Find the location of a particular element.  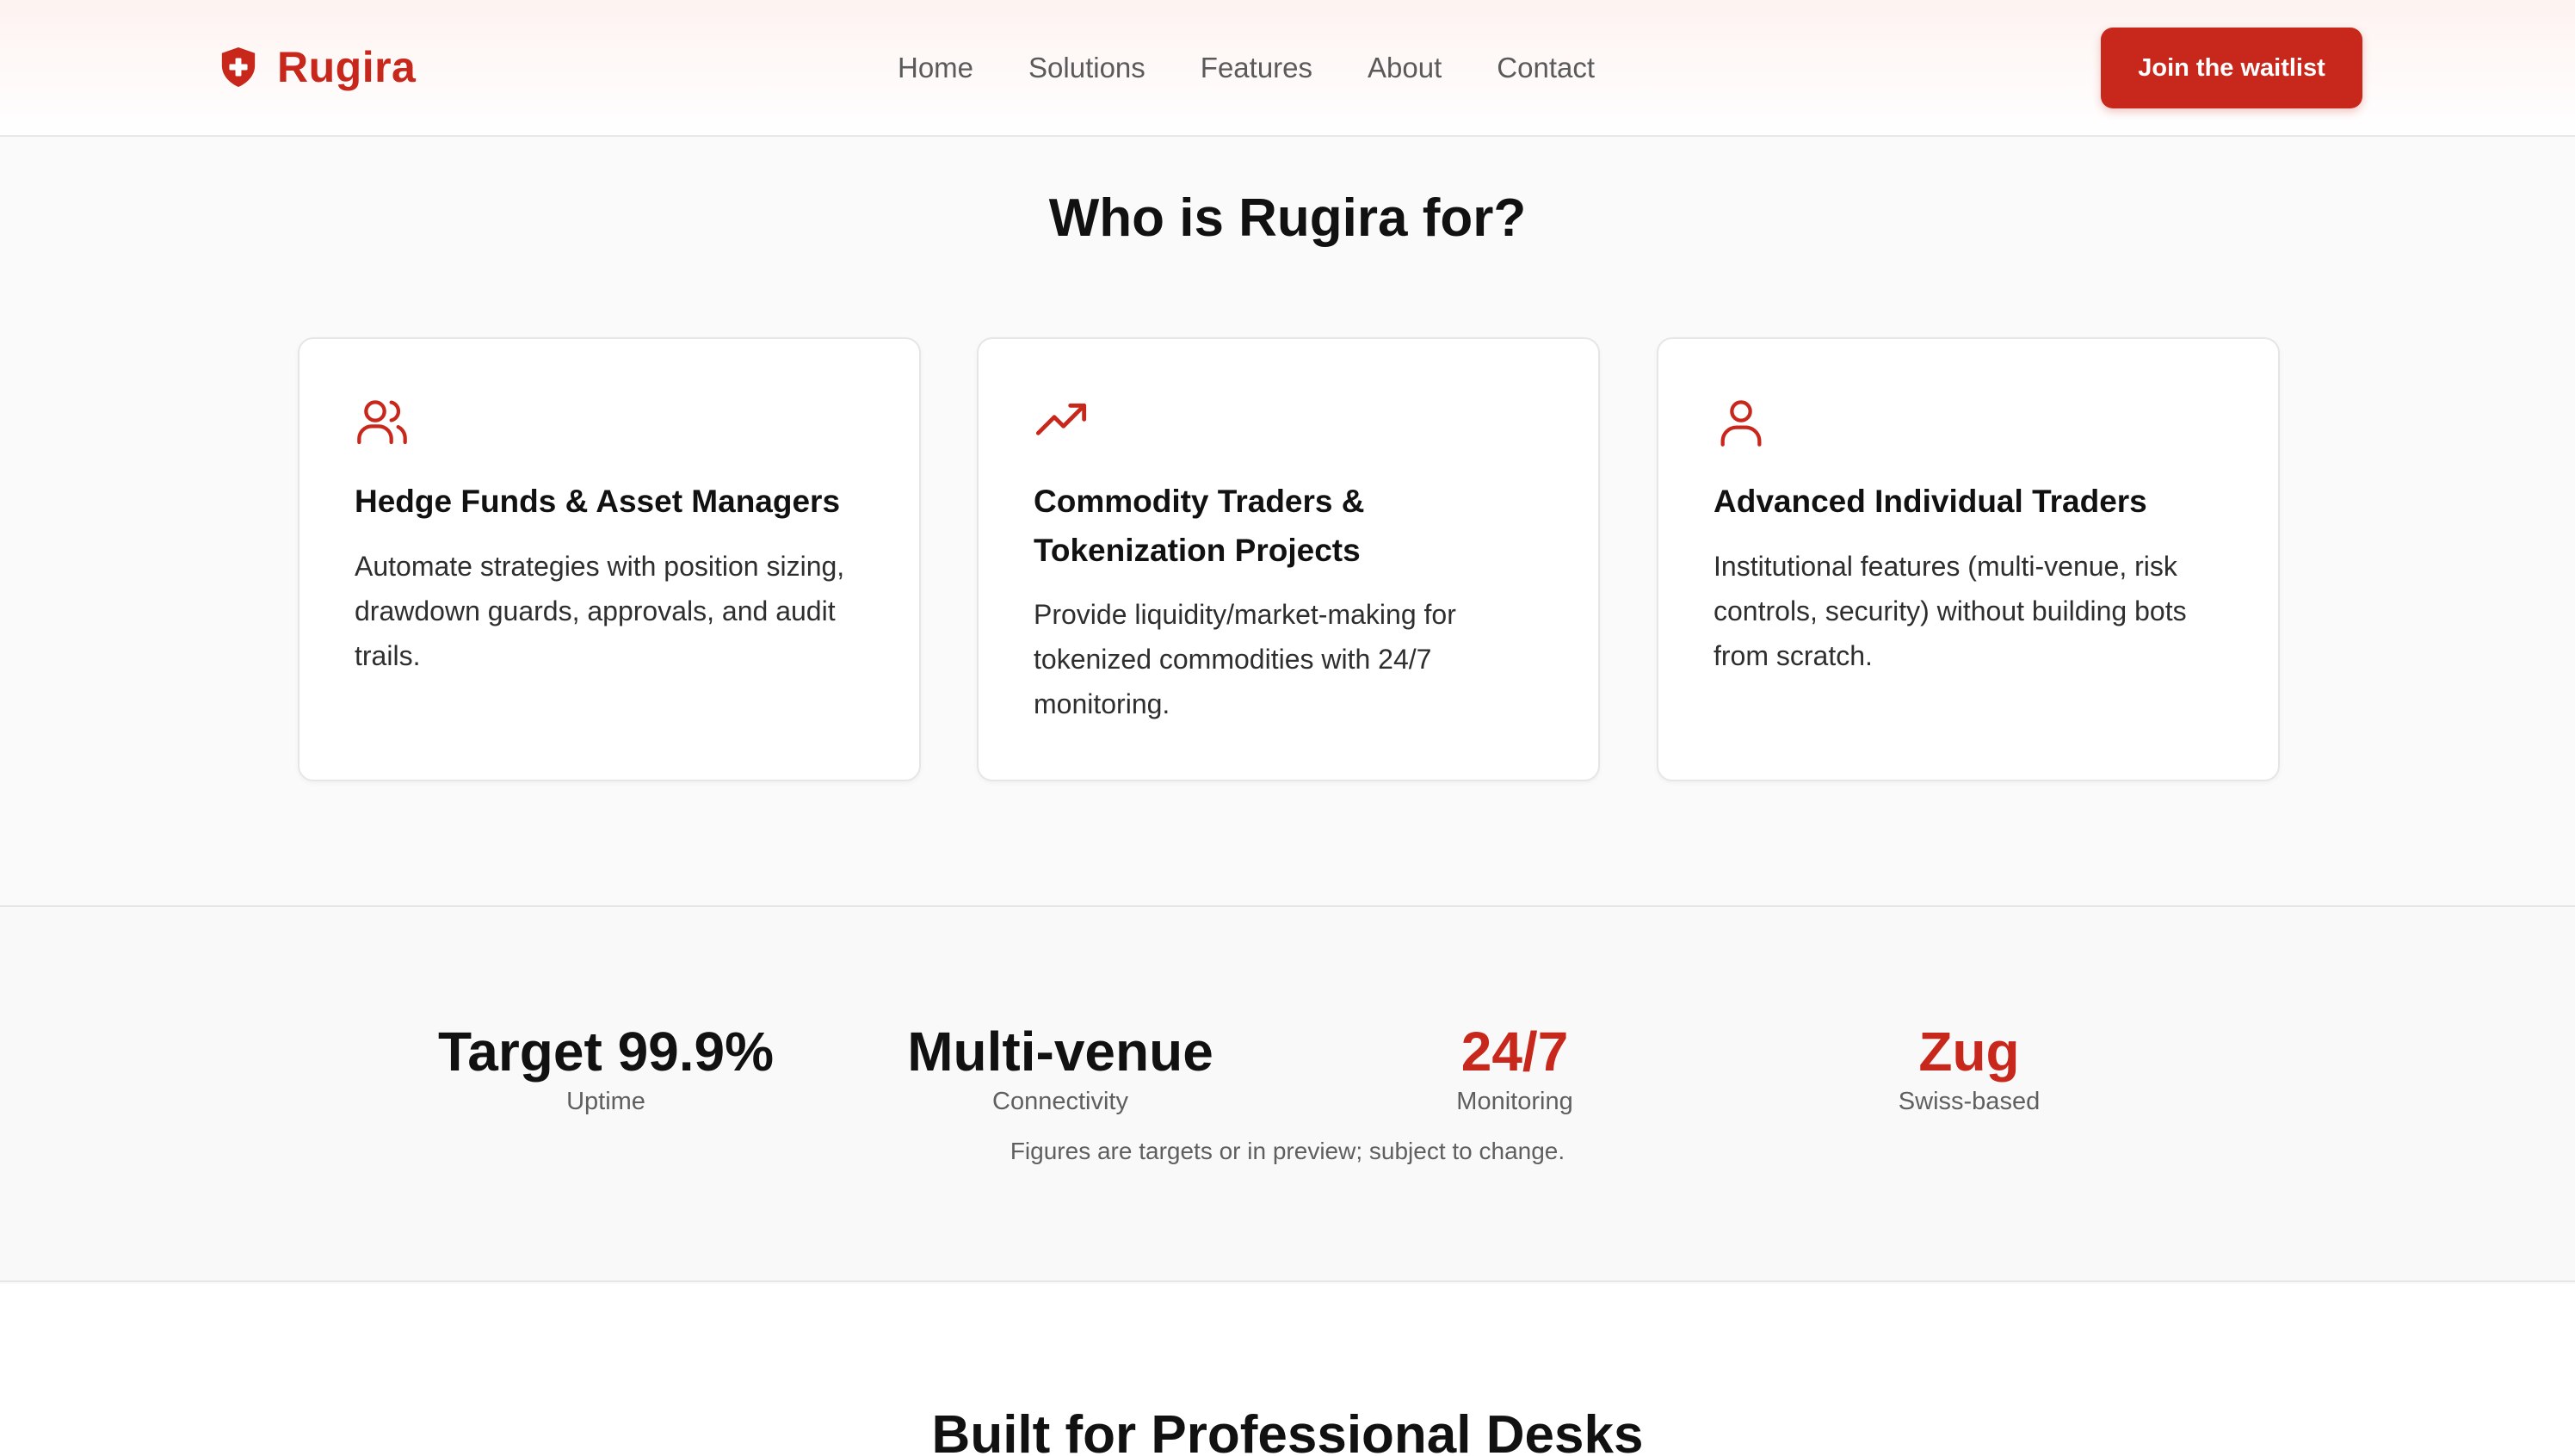

stat-label: Uptime is located at coordinates (605, 1102).